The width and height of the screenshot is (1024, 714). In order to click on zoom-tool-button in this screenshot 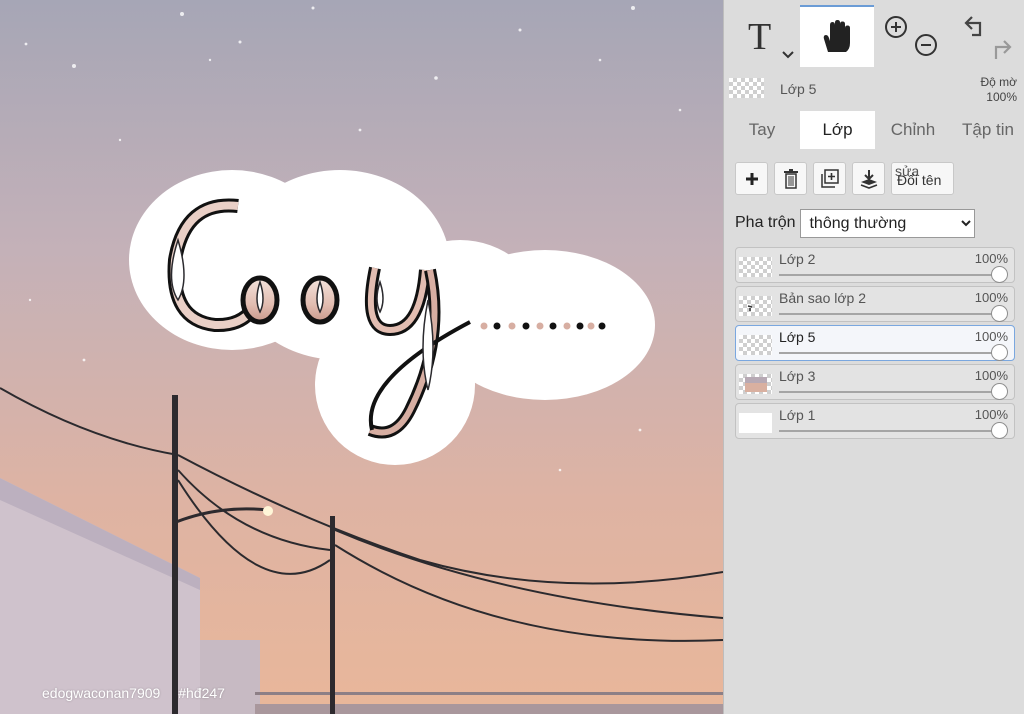, I will do `click(912, 36)`.